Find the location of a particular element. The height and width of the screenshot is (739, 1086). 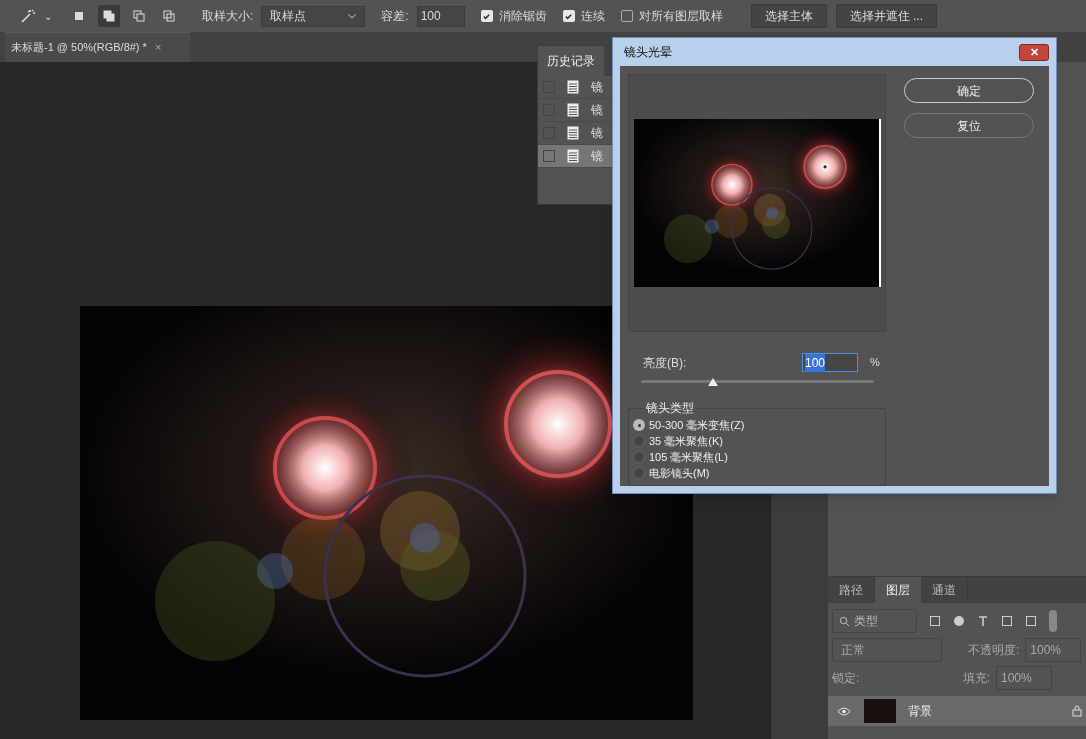

lock-label: 锁定: is located at coordinates (846, 678).